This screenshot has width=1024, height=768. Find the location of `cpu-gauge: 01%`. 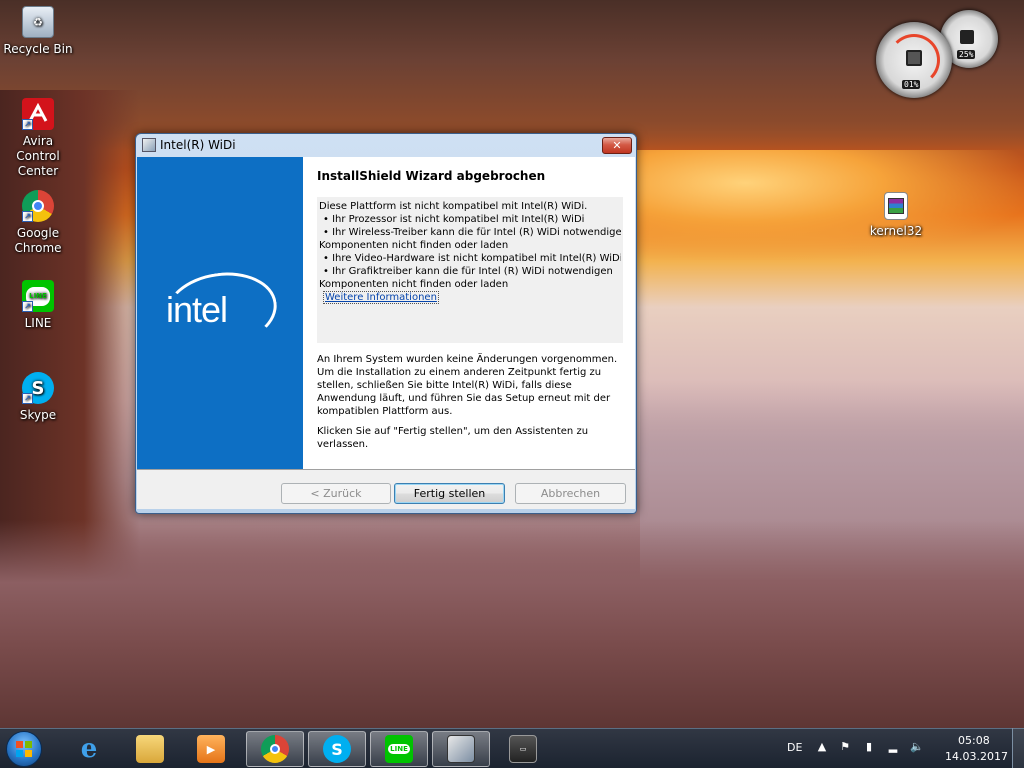

cpu-gauge: 01% is located at coordinates (914, 60).